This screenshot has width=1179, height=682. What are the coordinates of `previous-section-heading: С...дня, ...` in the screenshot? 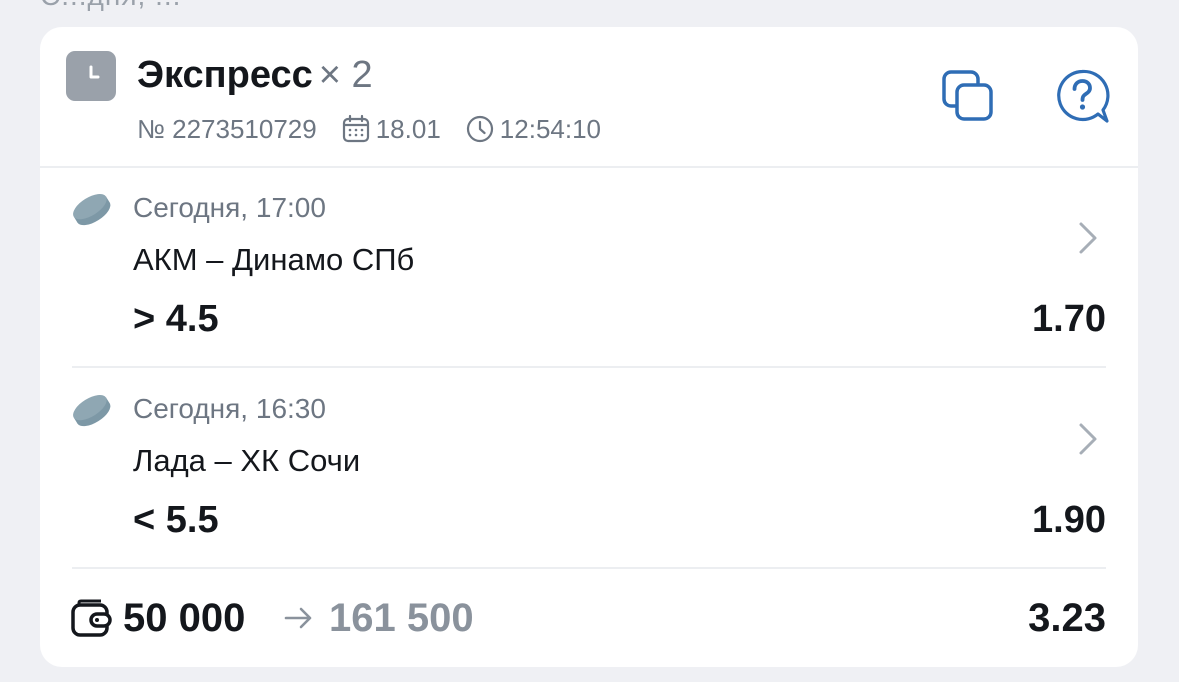 It's located at (110, 6).